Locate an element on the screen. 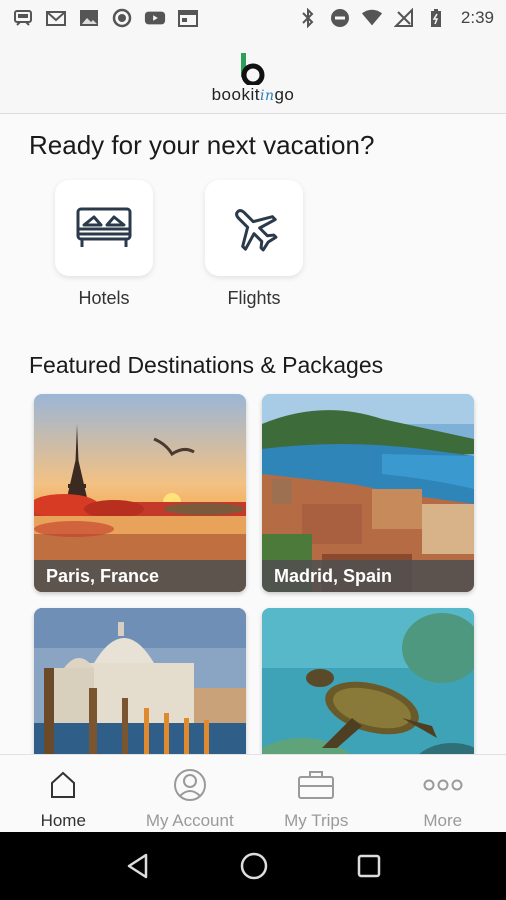 This screenshot has width=506, height=900. bluetooth-icon is located at coordinates (308, 18).